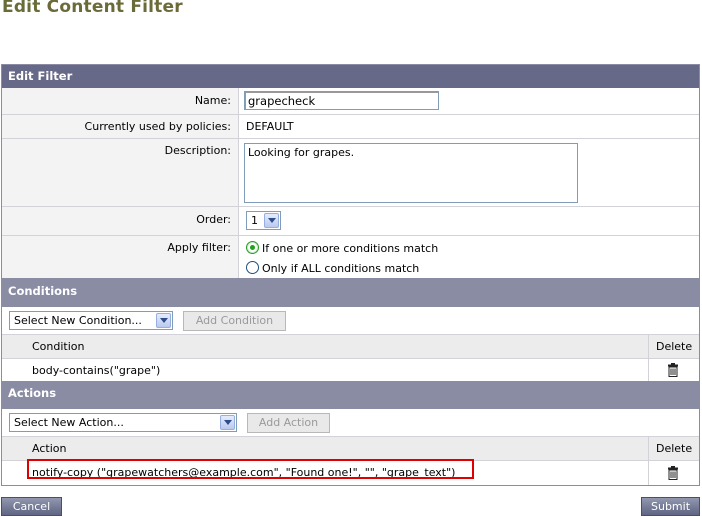 This screenshot has width=702, height=517. What do you see at coordinates (212, 100) in the screenshot?
I see `name-label: Name:` at bounding box center [212, 100].